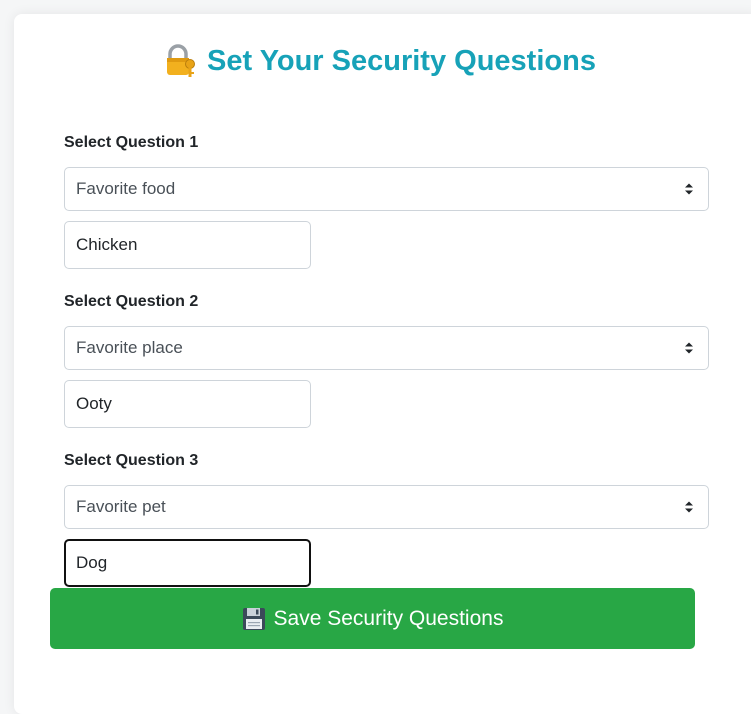 The width and height of the screenshot is (751, 714). What do you see at coordinates (386, 189) in the screenshot?
I see `question-1-select: Favorite food` at bounding box center [386, 189].